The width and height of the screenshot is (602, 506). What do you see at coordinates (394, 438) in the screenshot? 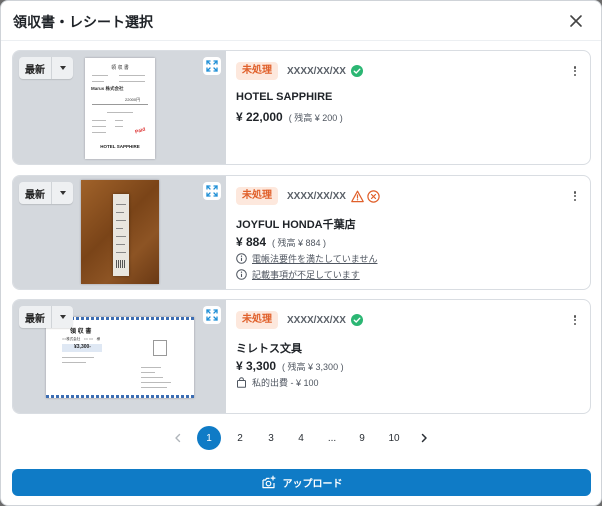
I see `page-button-10: 10` at bounding box center [394, 438].